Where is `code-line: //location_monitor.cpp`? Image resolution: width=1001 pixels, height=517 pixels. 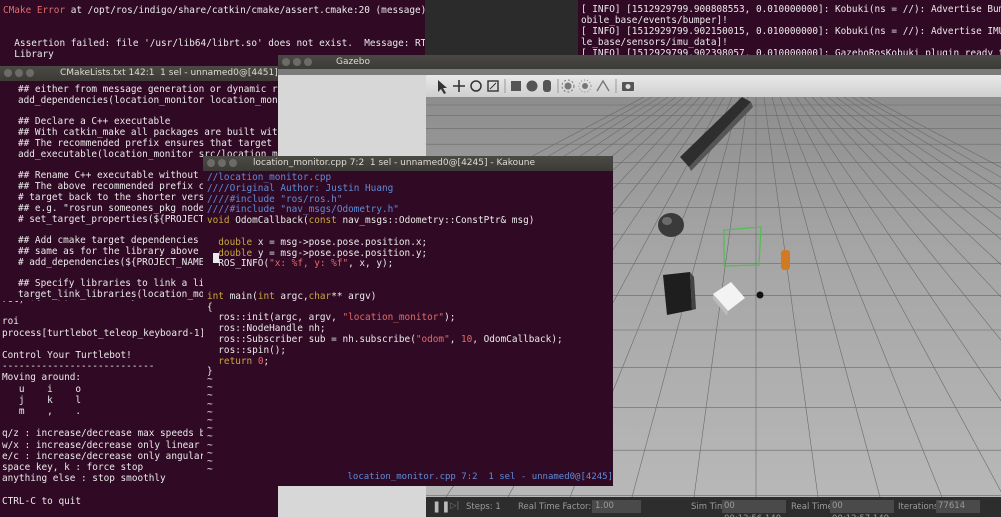 code-line: //location_monitor.cpp is located at coordinates (269, 177).